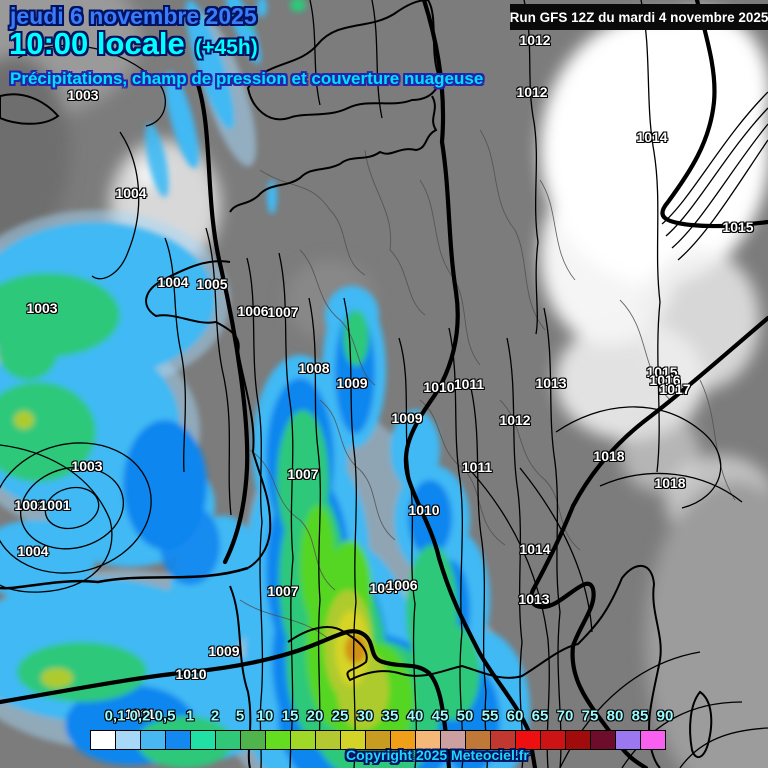 This screenshot has width=768, height=768. What do you see at coordinates (315, 716) in the screenshot?
I see `scale-value-label: 20` at bounding box center [315, 716].